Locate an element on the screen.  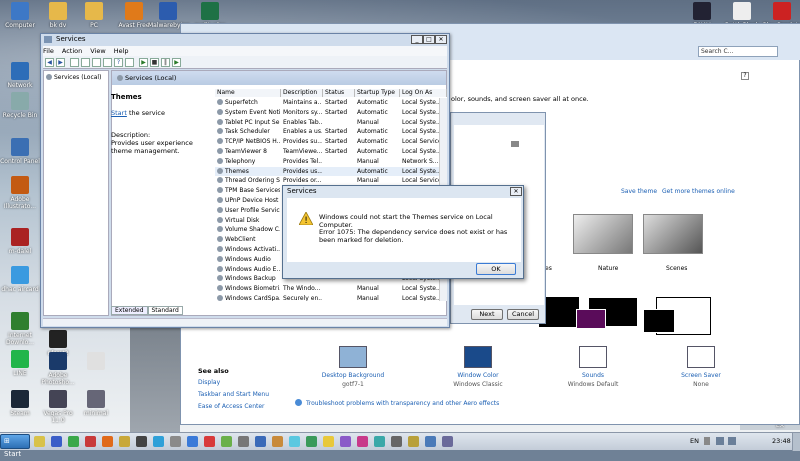
bottom-item-label: Sounds is located at coordinates (593, 375).